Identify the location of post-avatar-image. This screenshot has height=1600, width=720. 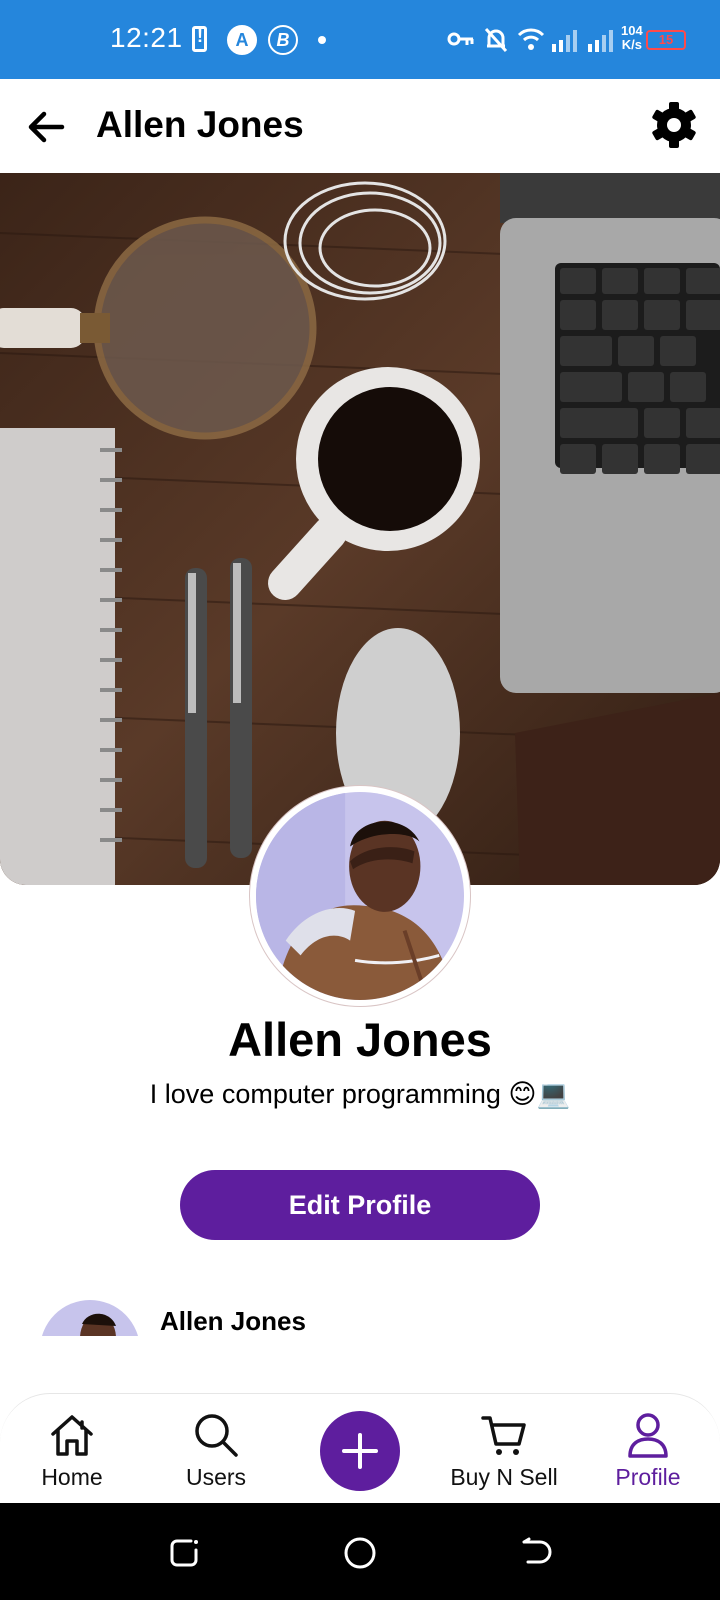
(90, 1318).